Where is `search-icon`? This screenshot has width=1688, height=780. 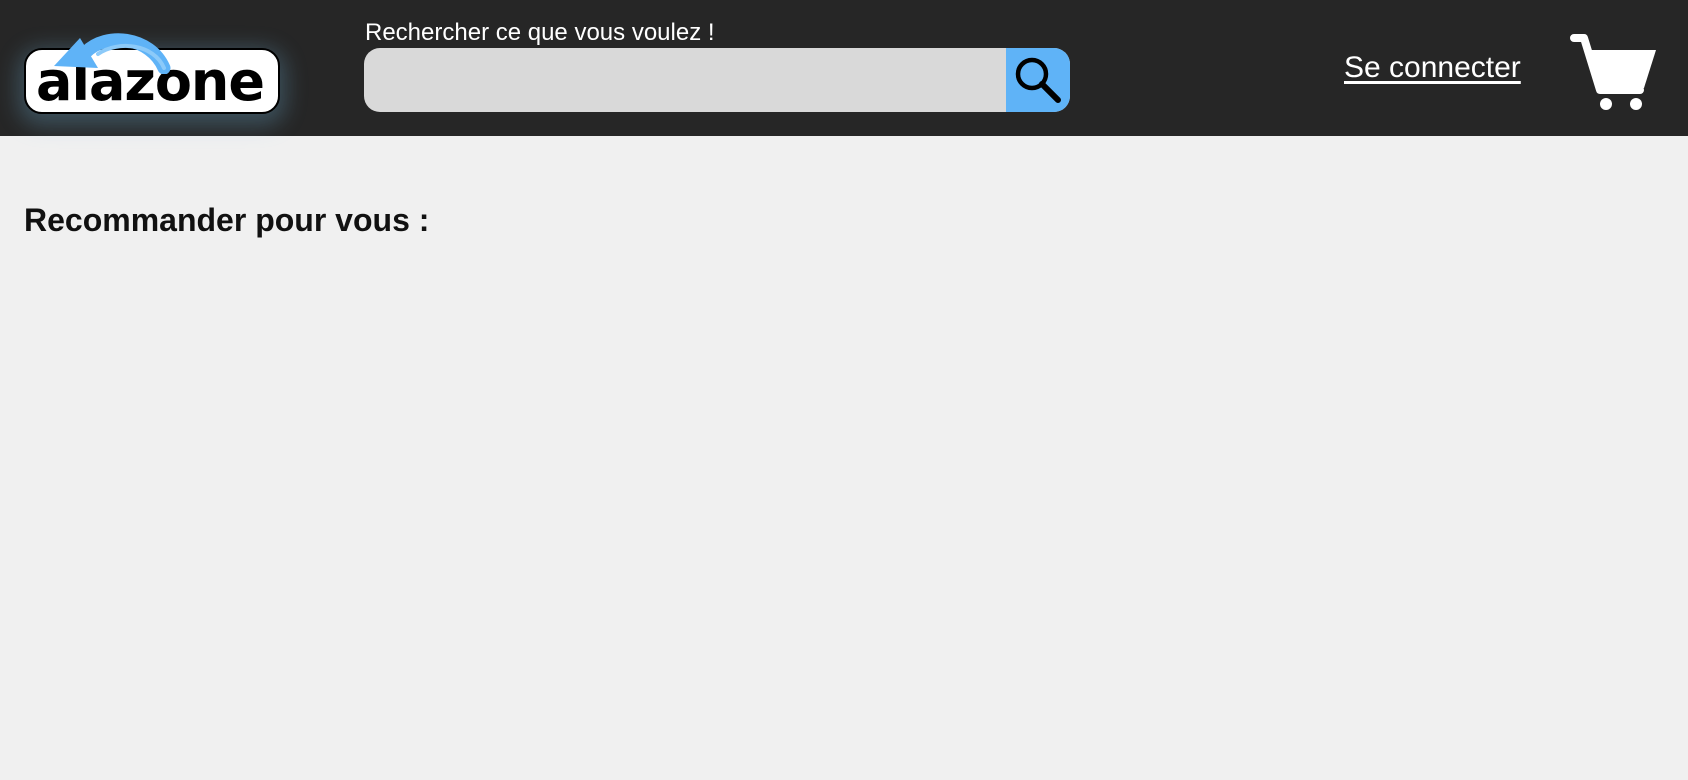 search-icon is located at coordinates (1038, 80).